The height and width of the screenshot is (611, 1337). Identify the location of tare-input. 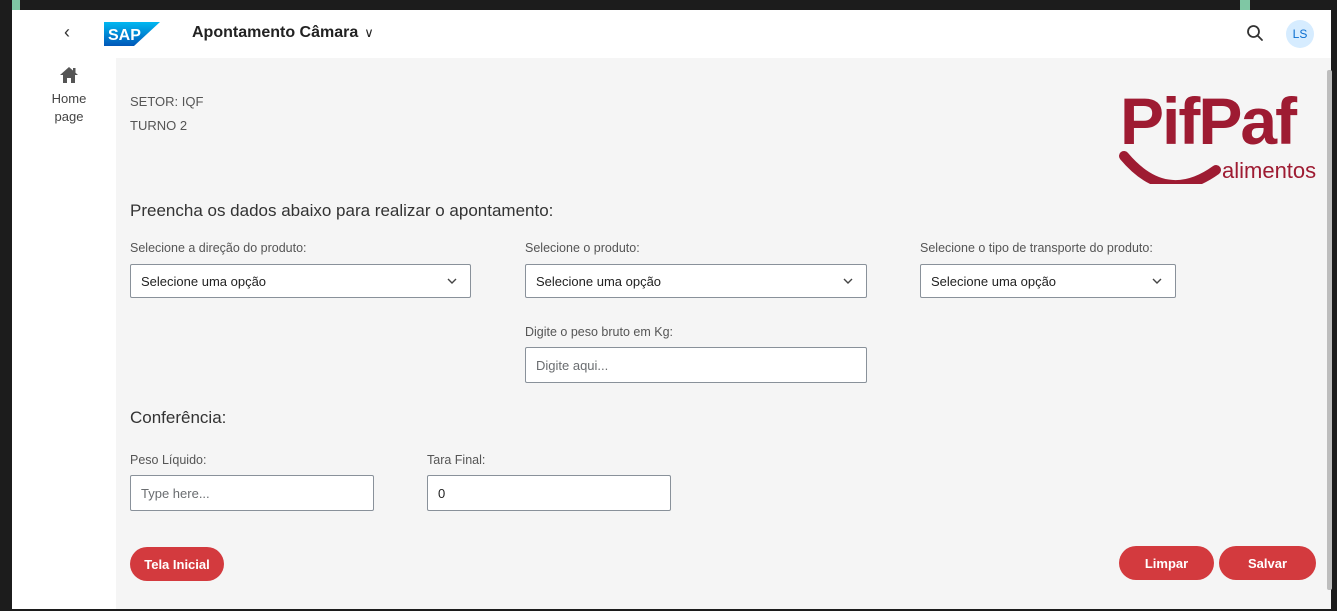
(549, 493).